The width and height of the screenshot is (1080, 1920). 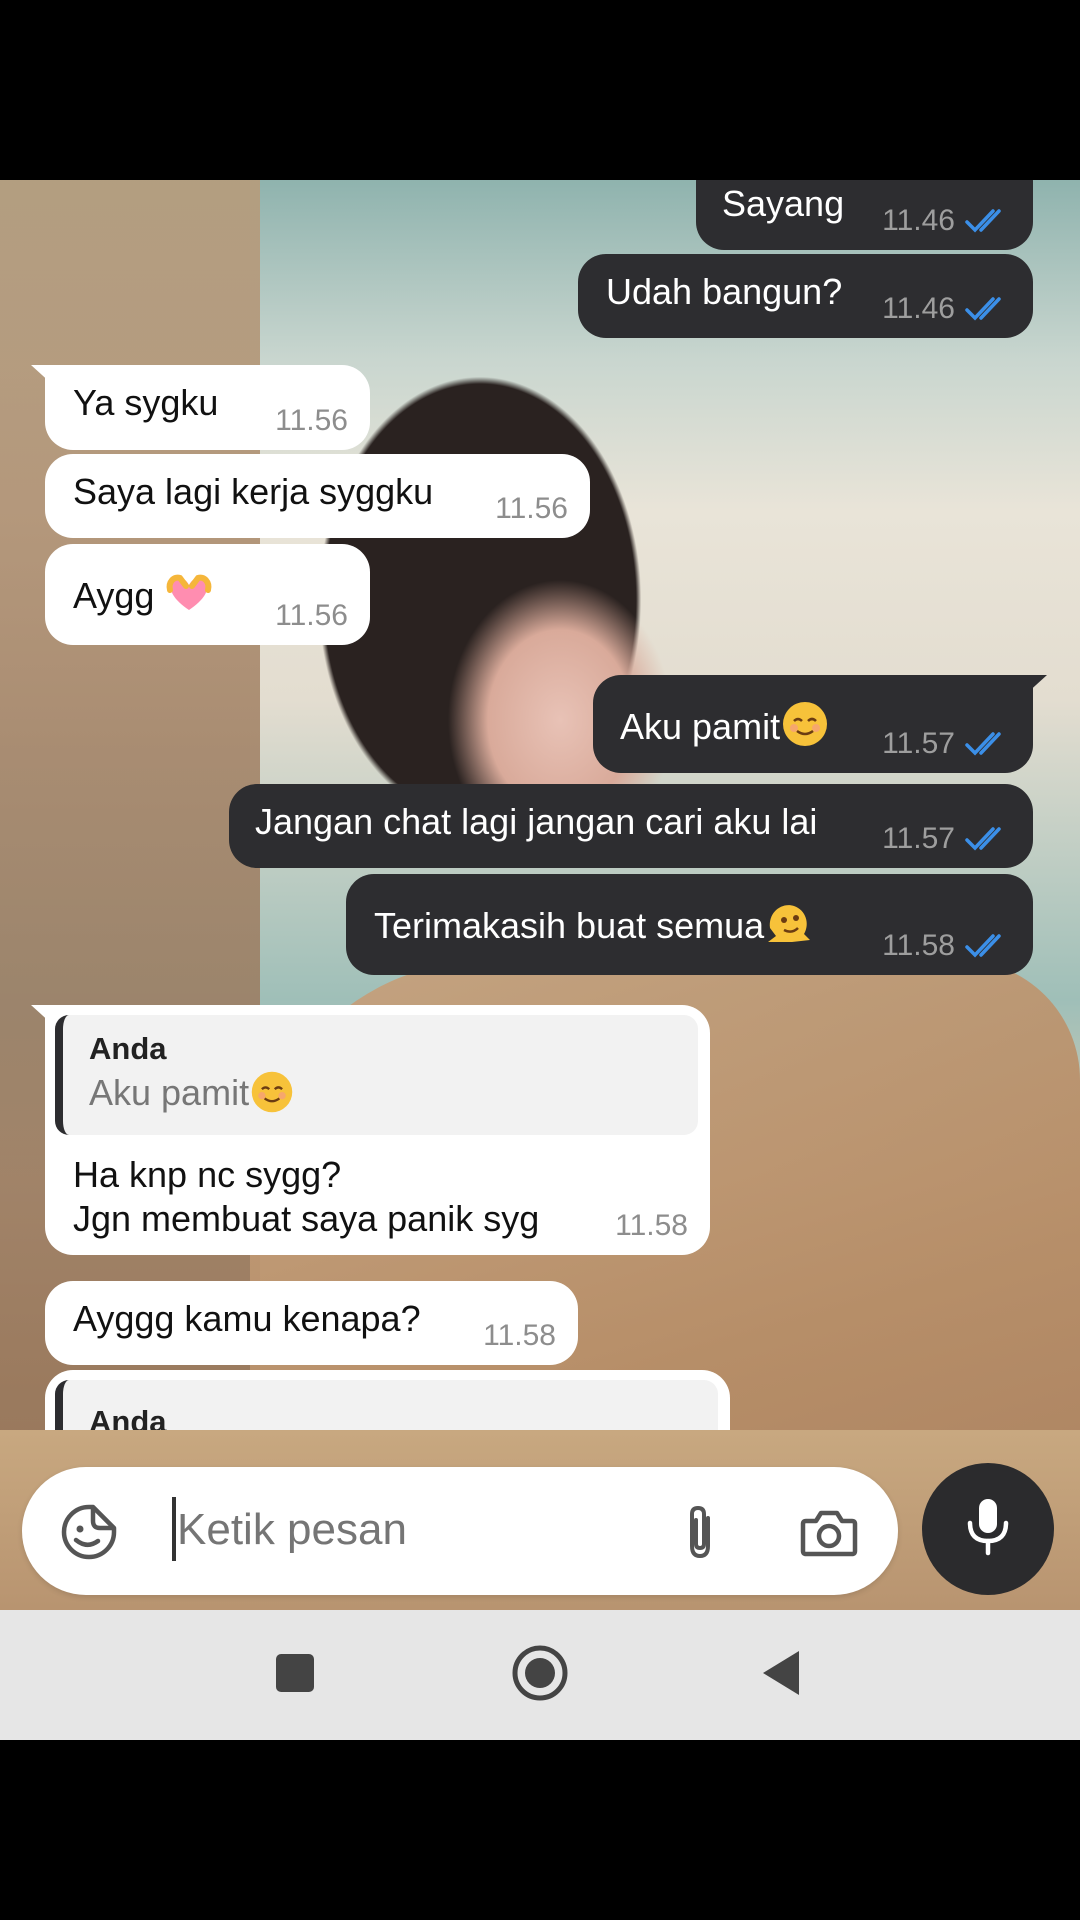 I want to click on message-bubble-incoming: Aygg 11.56, so click(x=207, y=594).